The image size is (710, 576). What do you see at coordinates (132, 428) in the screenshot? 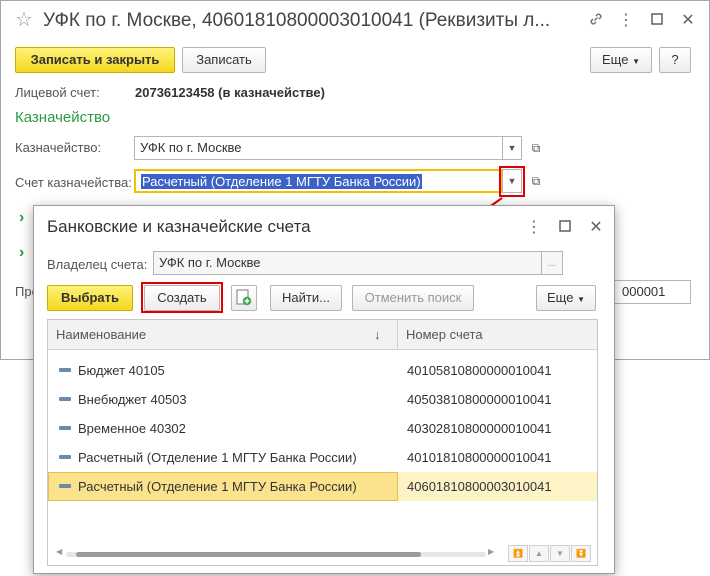
I see `row-name: Временное 40302` at bounding box center [132, 428].